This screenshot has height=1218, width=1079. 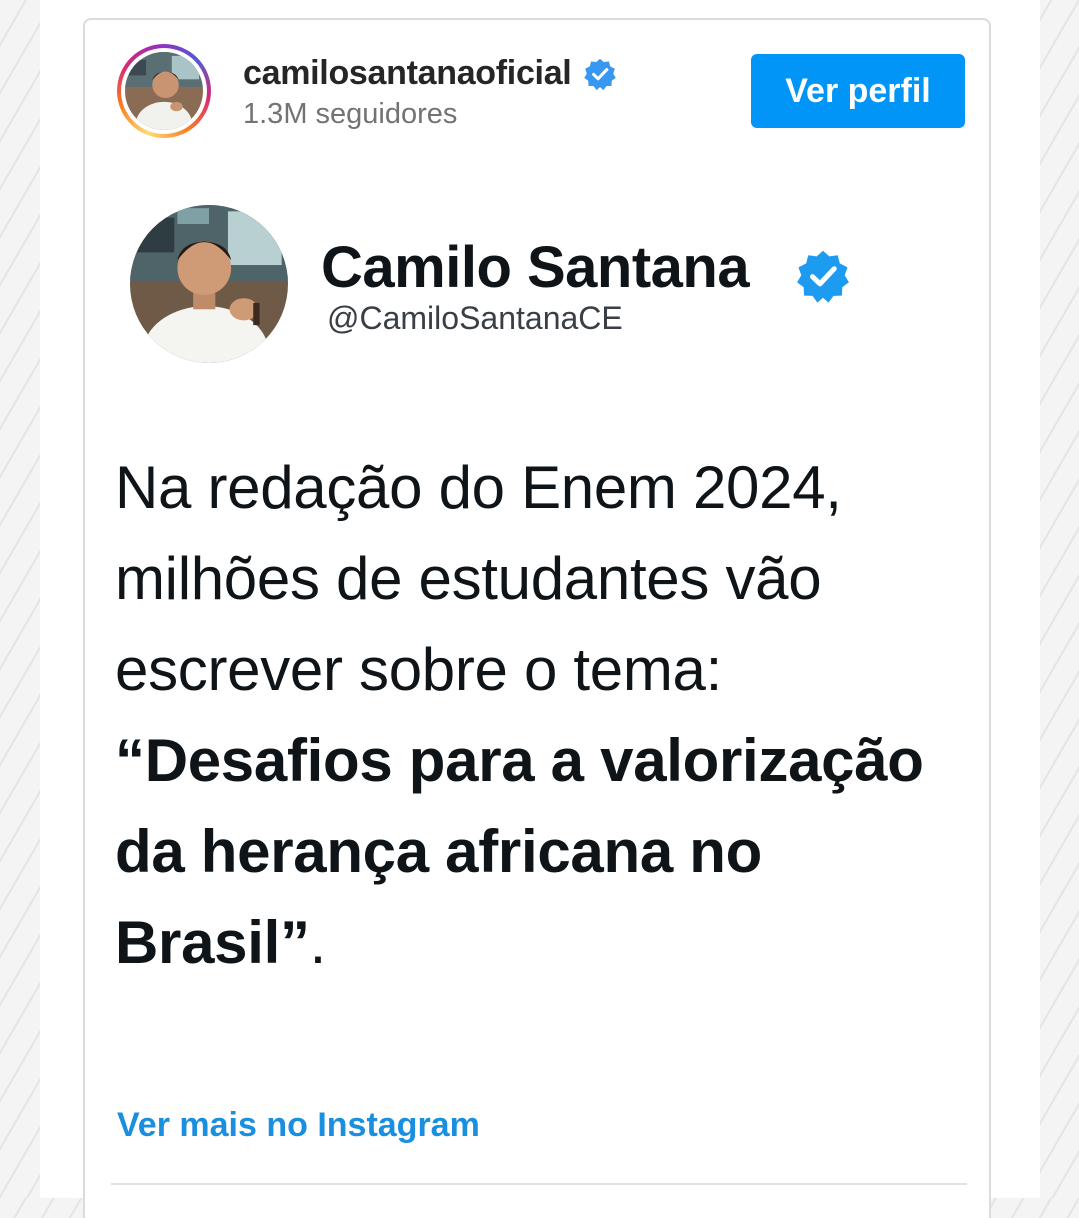 I want to click on username: camilosantanaoficial, so click(x=407, y=73).